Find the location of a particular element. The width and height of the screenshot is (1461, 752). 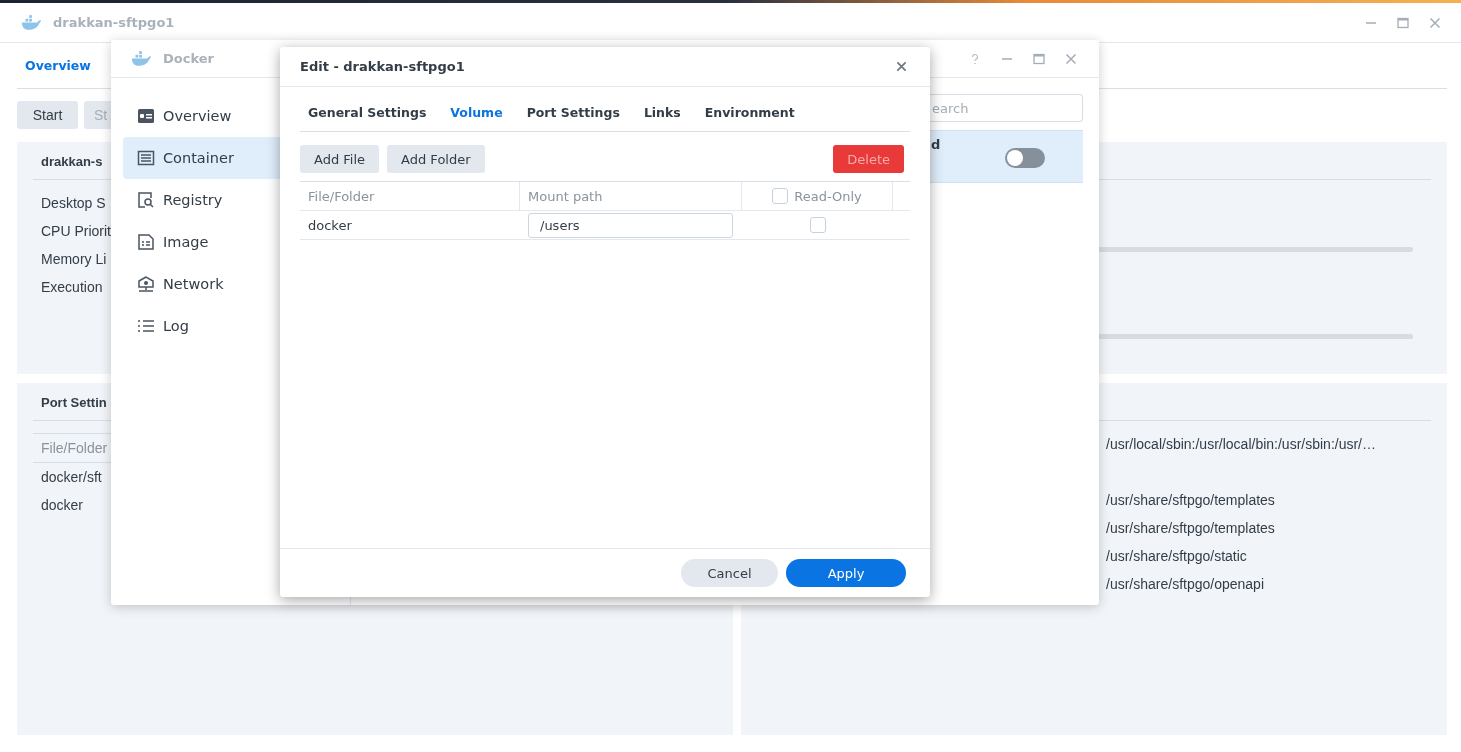

sidebar-item: Container is located at coordinates (201, 158).